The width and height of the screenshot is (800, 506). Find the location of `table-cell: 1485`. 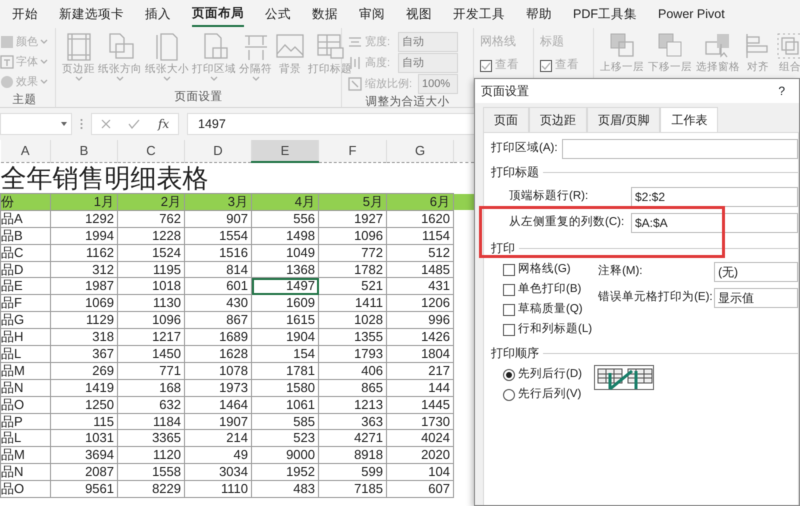

table-cell: 1485 is located at coordinates (420, 269).